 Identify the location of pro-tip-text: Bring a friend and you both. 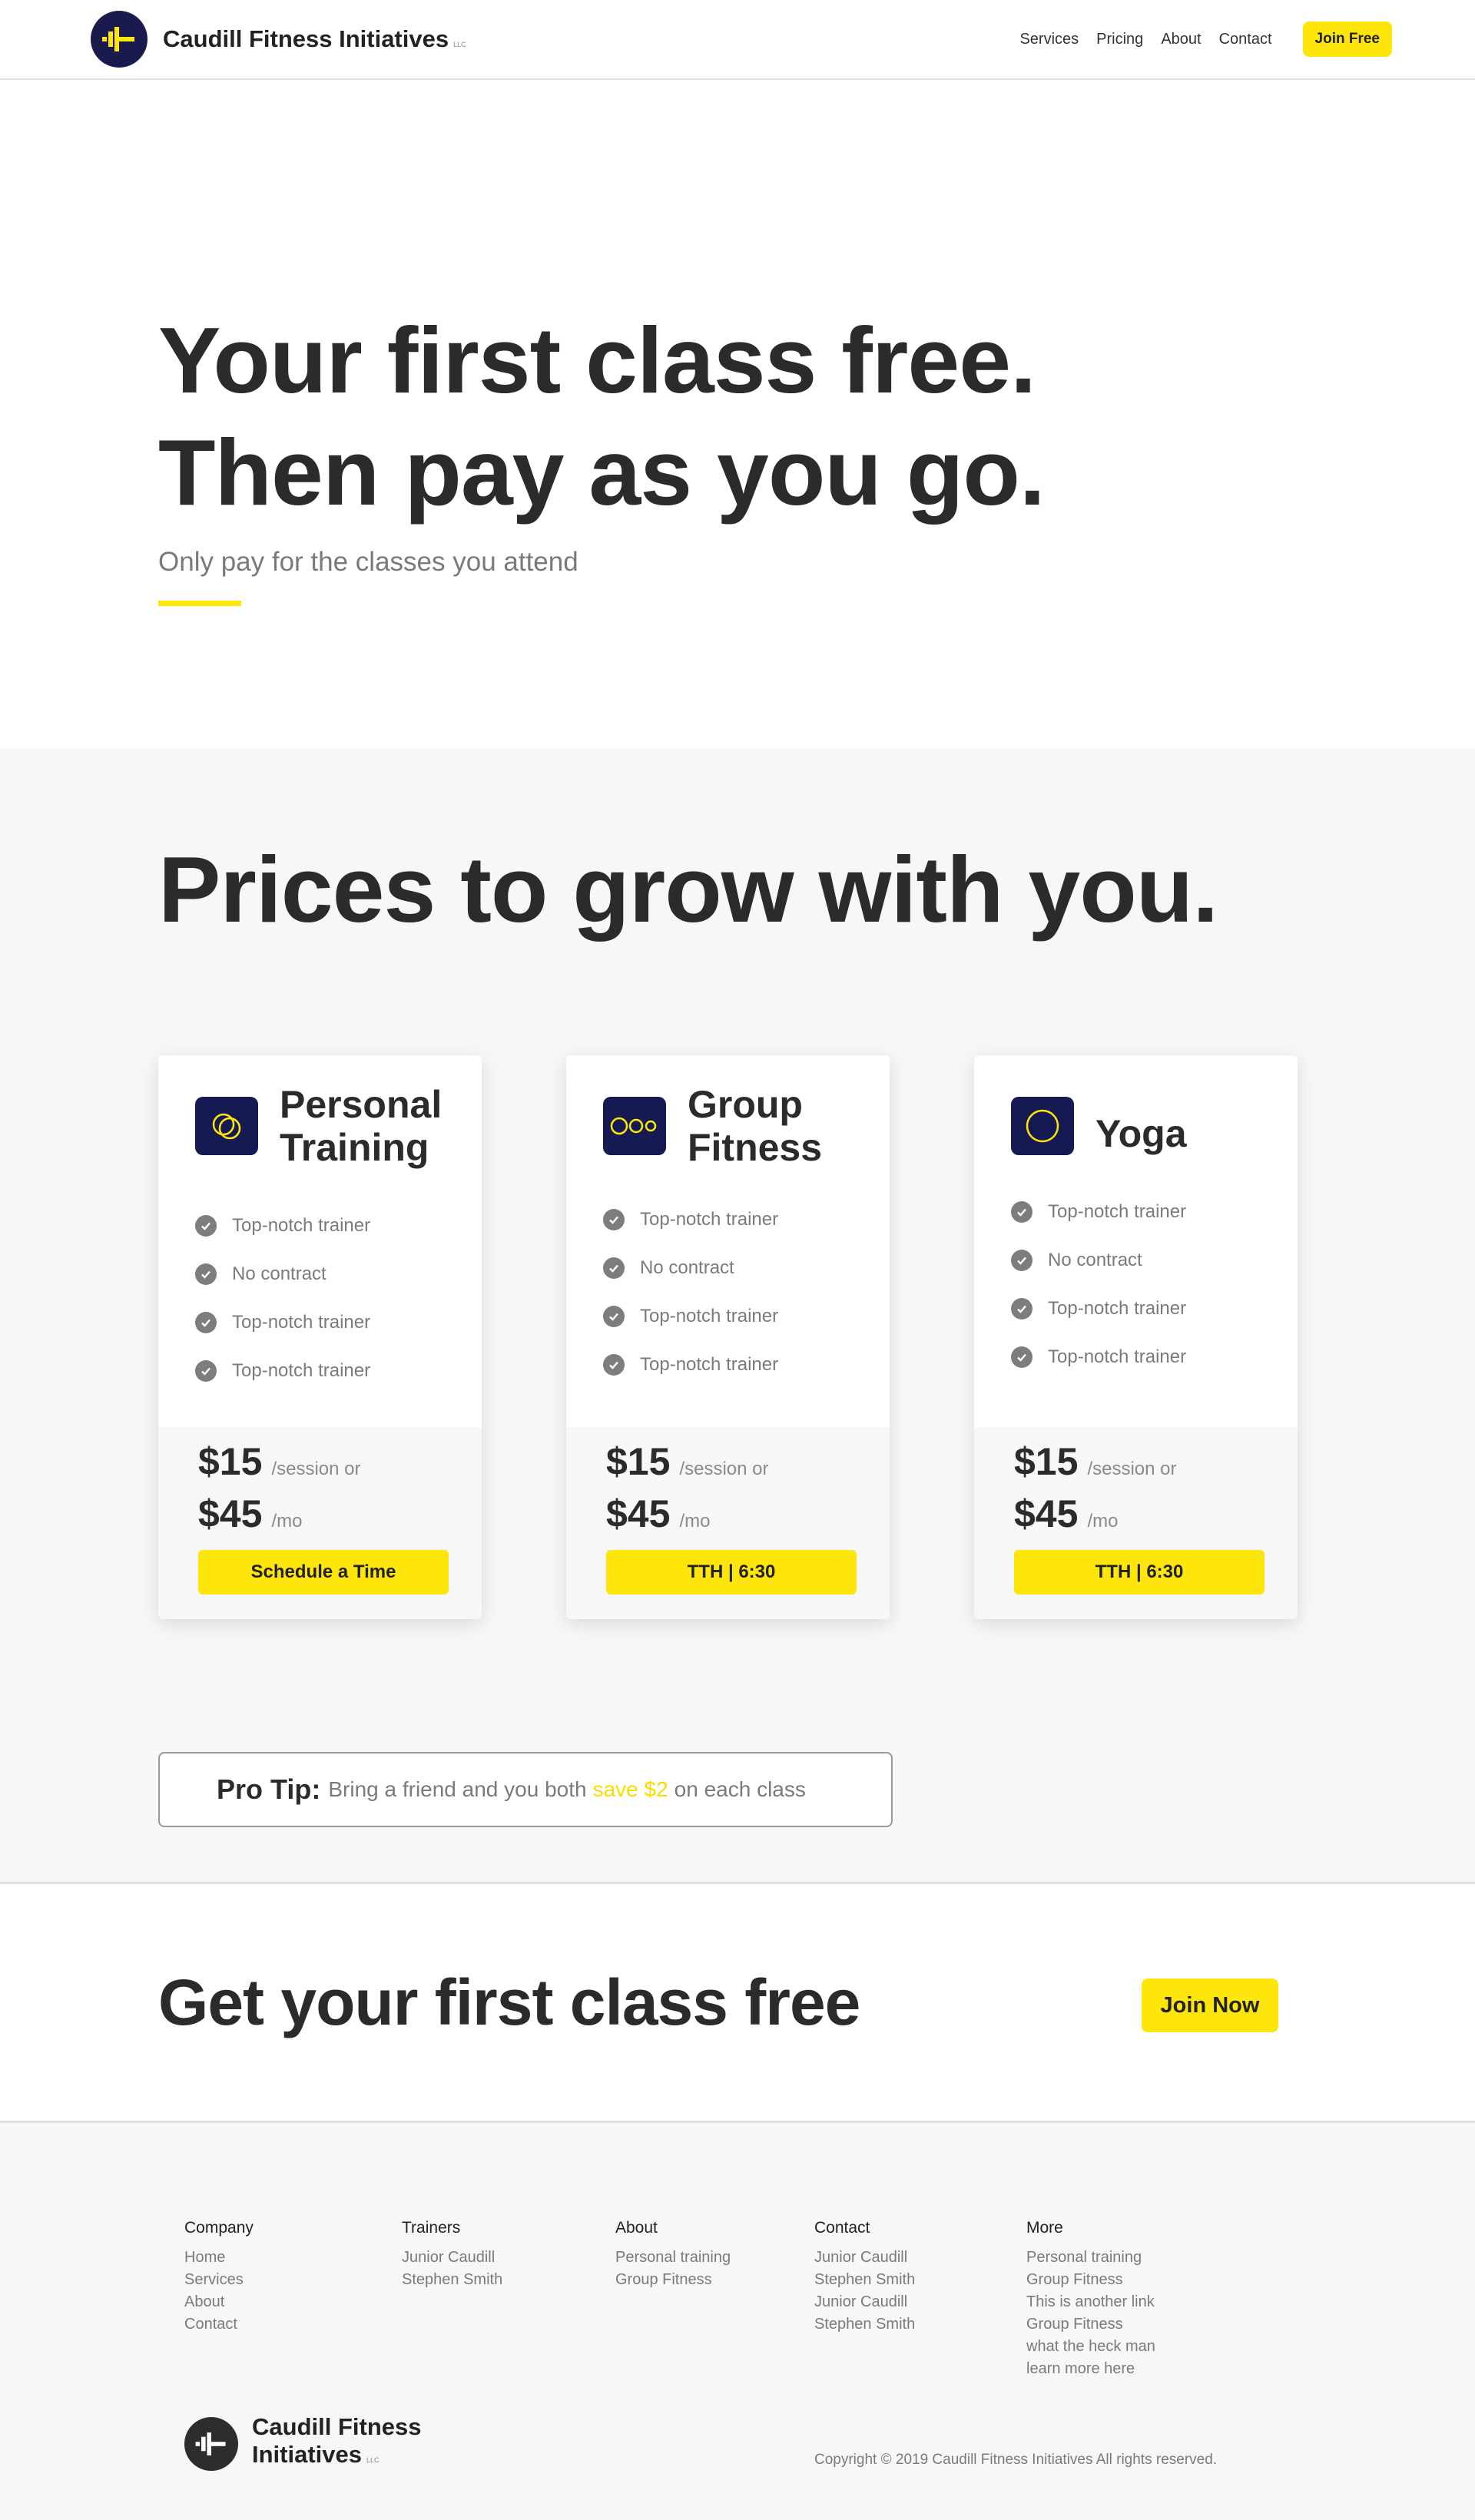
(457, 1789).